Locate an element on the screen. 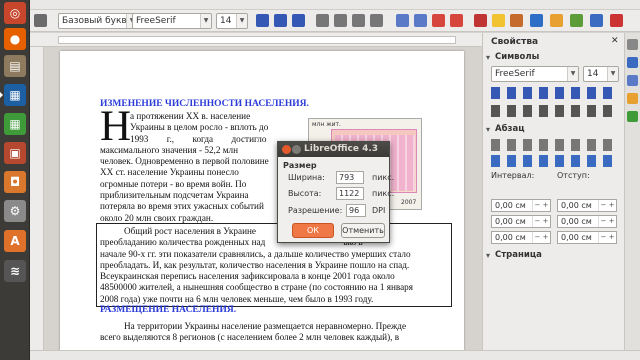  close-icon is located at coordinates (286, 149).